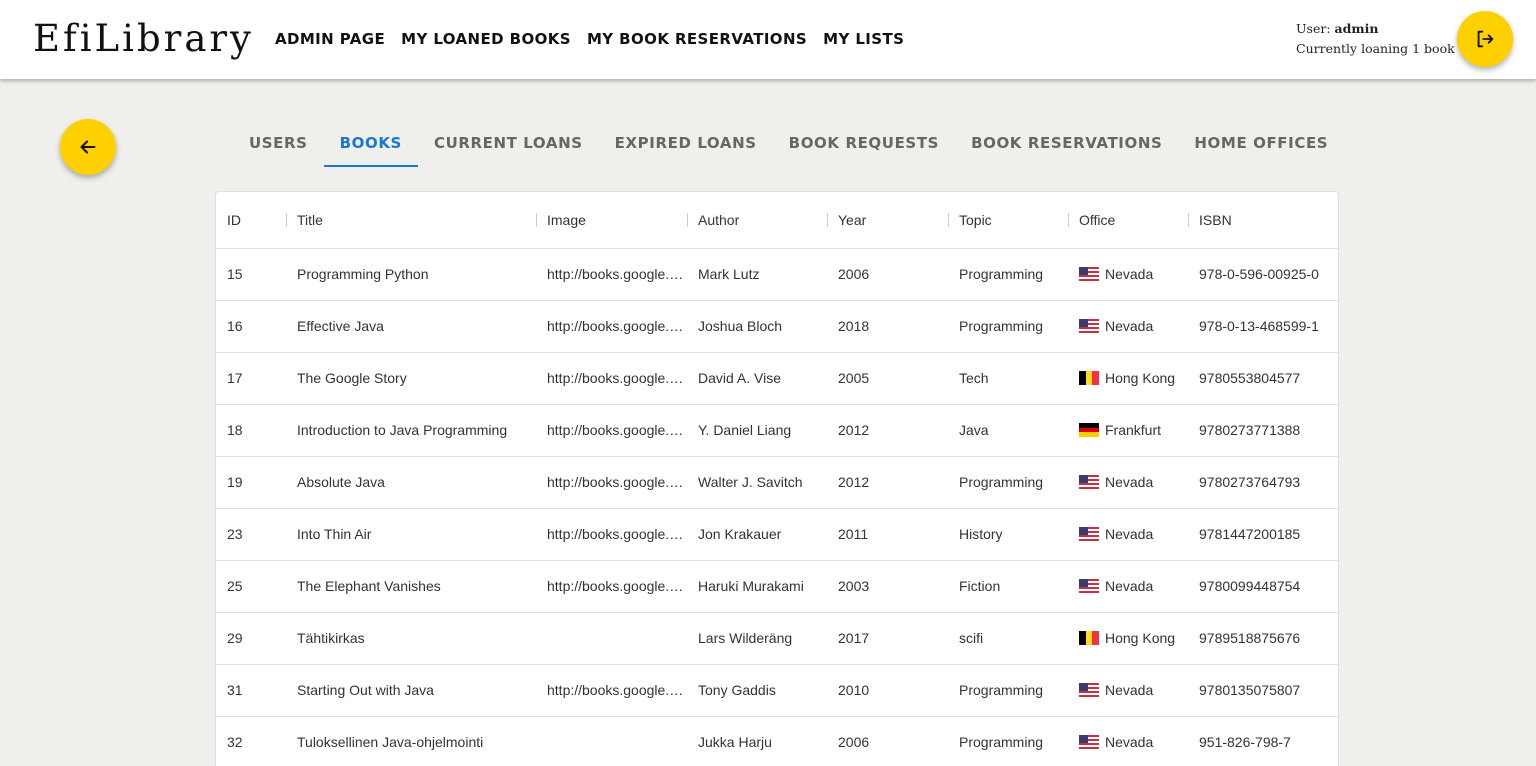  Describe the element at coordinates (251, 482) in the screenshot. I see `cell-id: 19` at that location.